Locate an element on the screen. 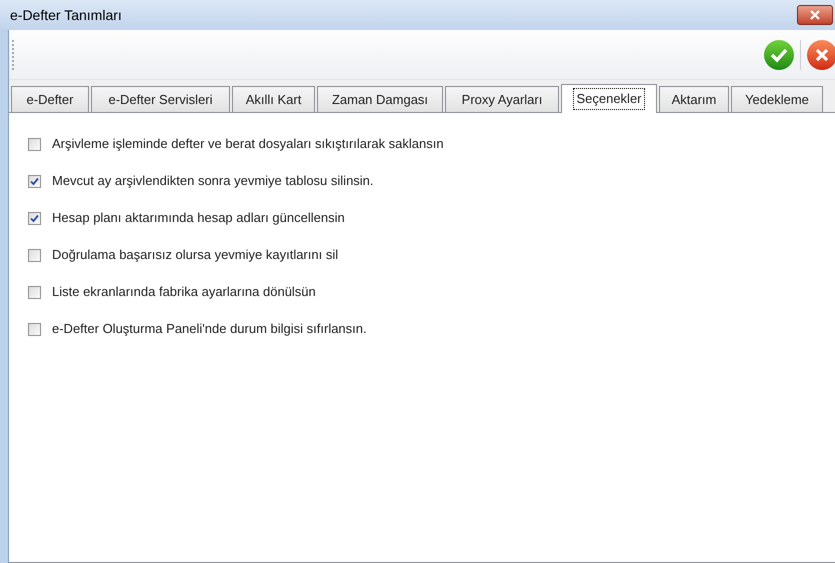 The width and height of the screenshot is (835, 563). tab: Zaman Damgası is located at coordinates (380, 99).